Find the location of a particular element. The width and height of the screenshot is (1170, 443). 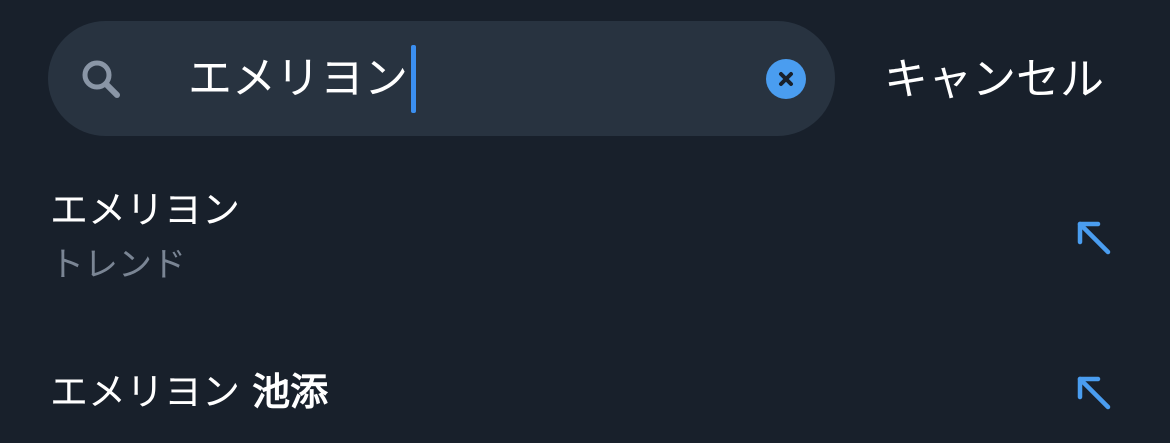

search-query-text: エメリヨン is located at coordinates (298, 78).